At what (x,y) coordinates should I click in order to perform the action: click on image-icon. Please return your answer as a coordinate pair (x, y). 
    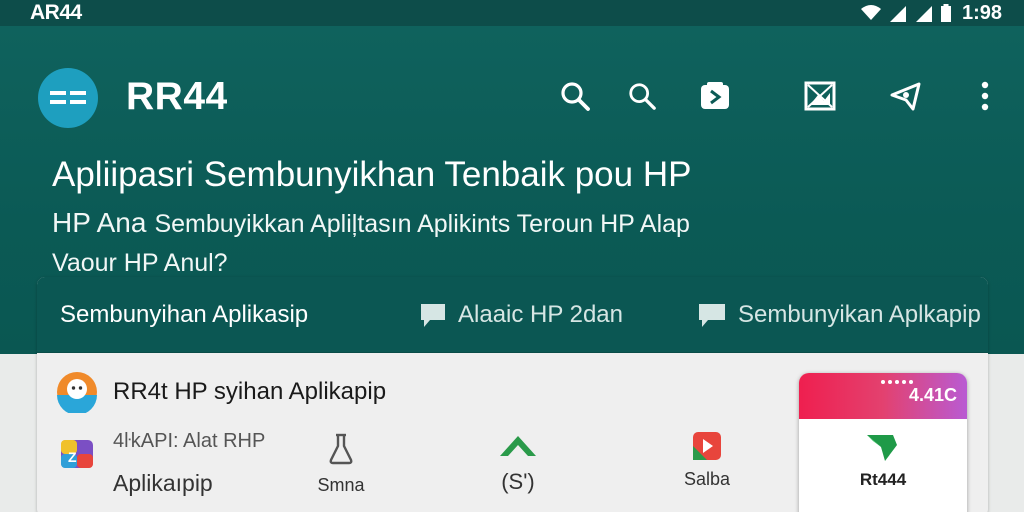
    Looking at the image, I should click on (820, 96).